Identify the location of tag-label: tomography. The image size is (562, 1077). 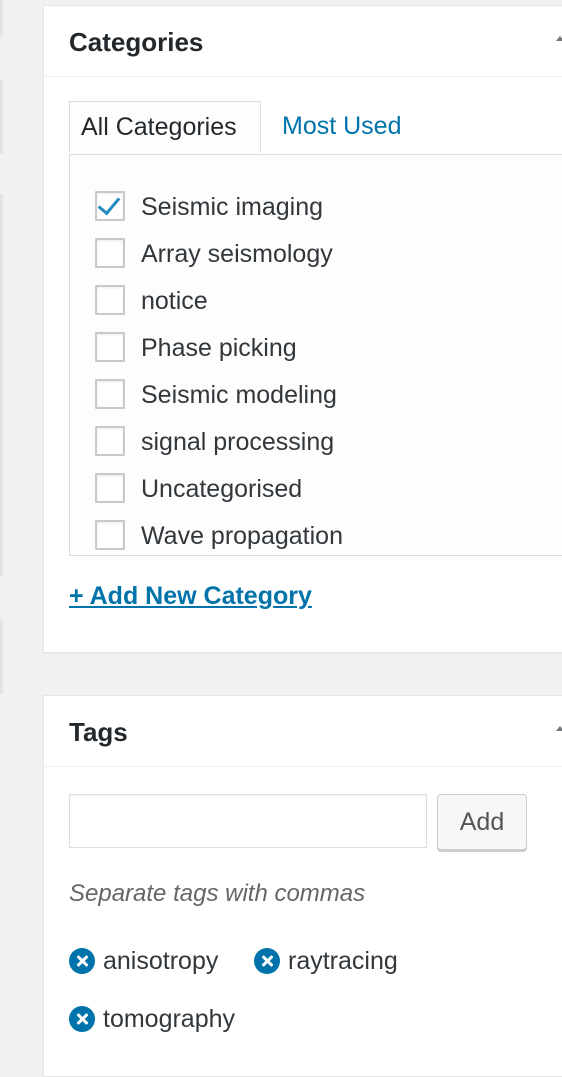
(169, 1019).